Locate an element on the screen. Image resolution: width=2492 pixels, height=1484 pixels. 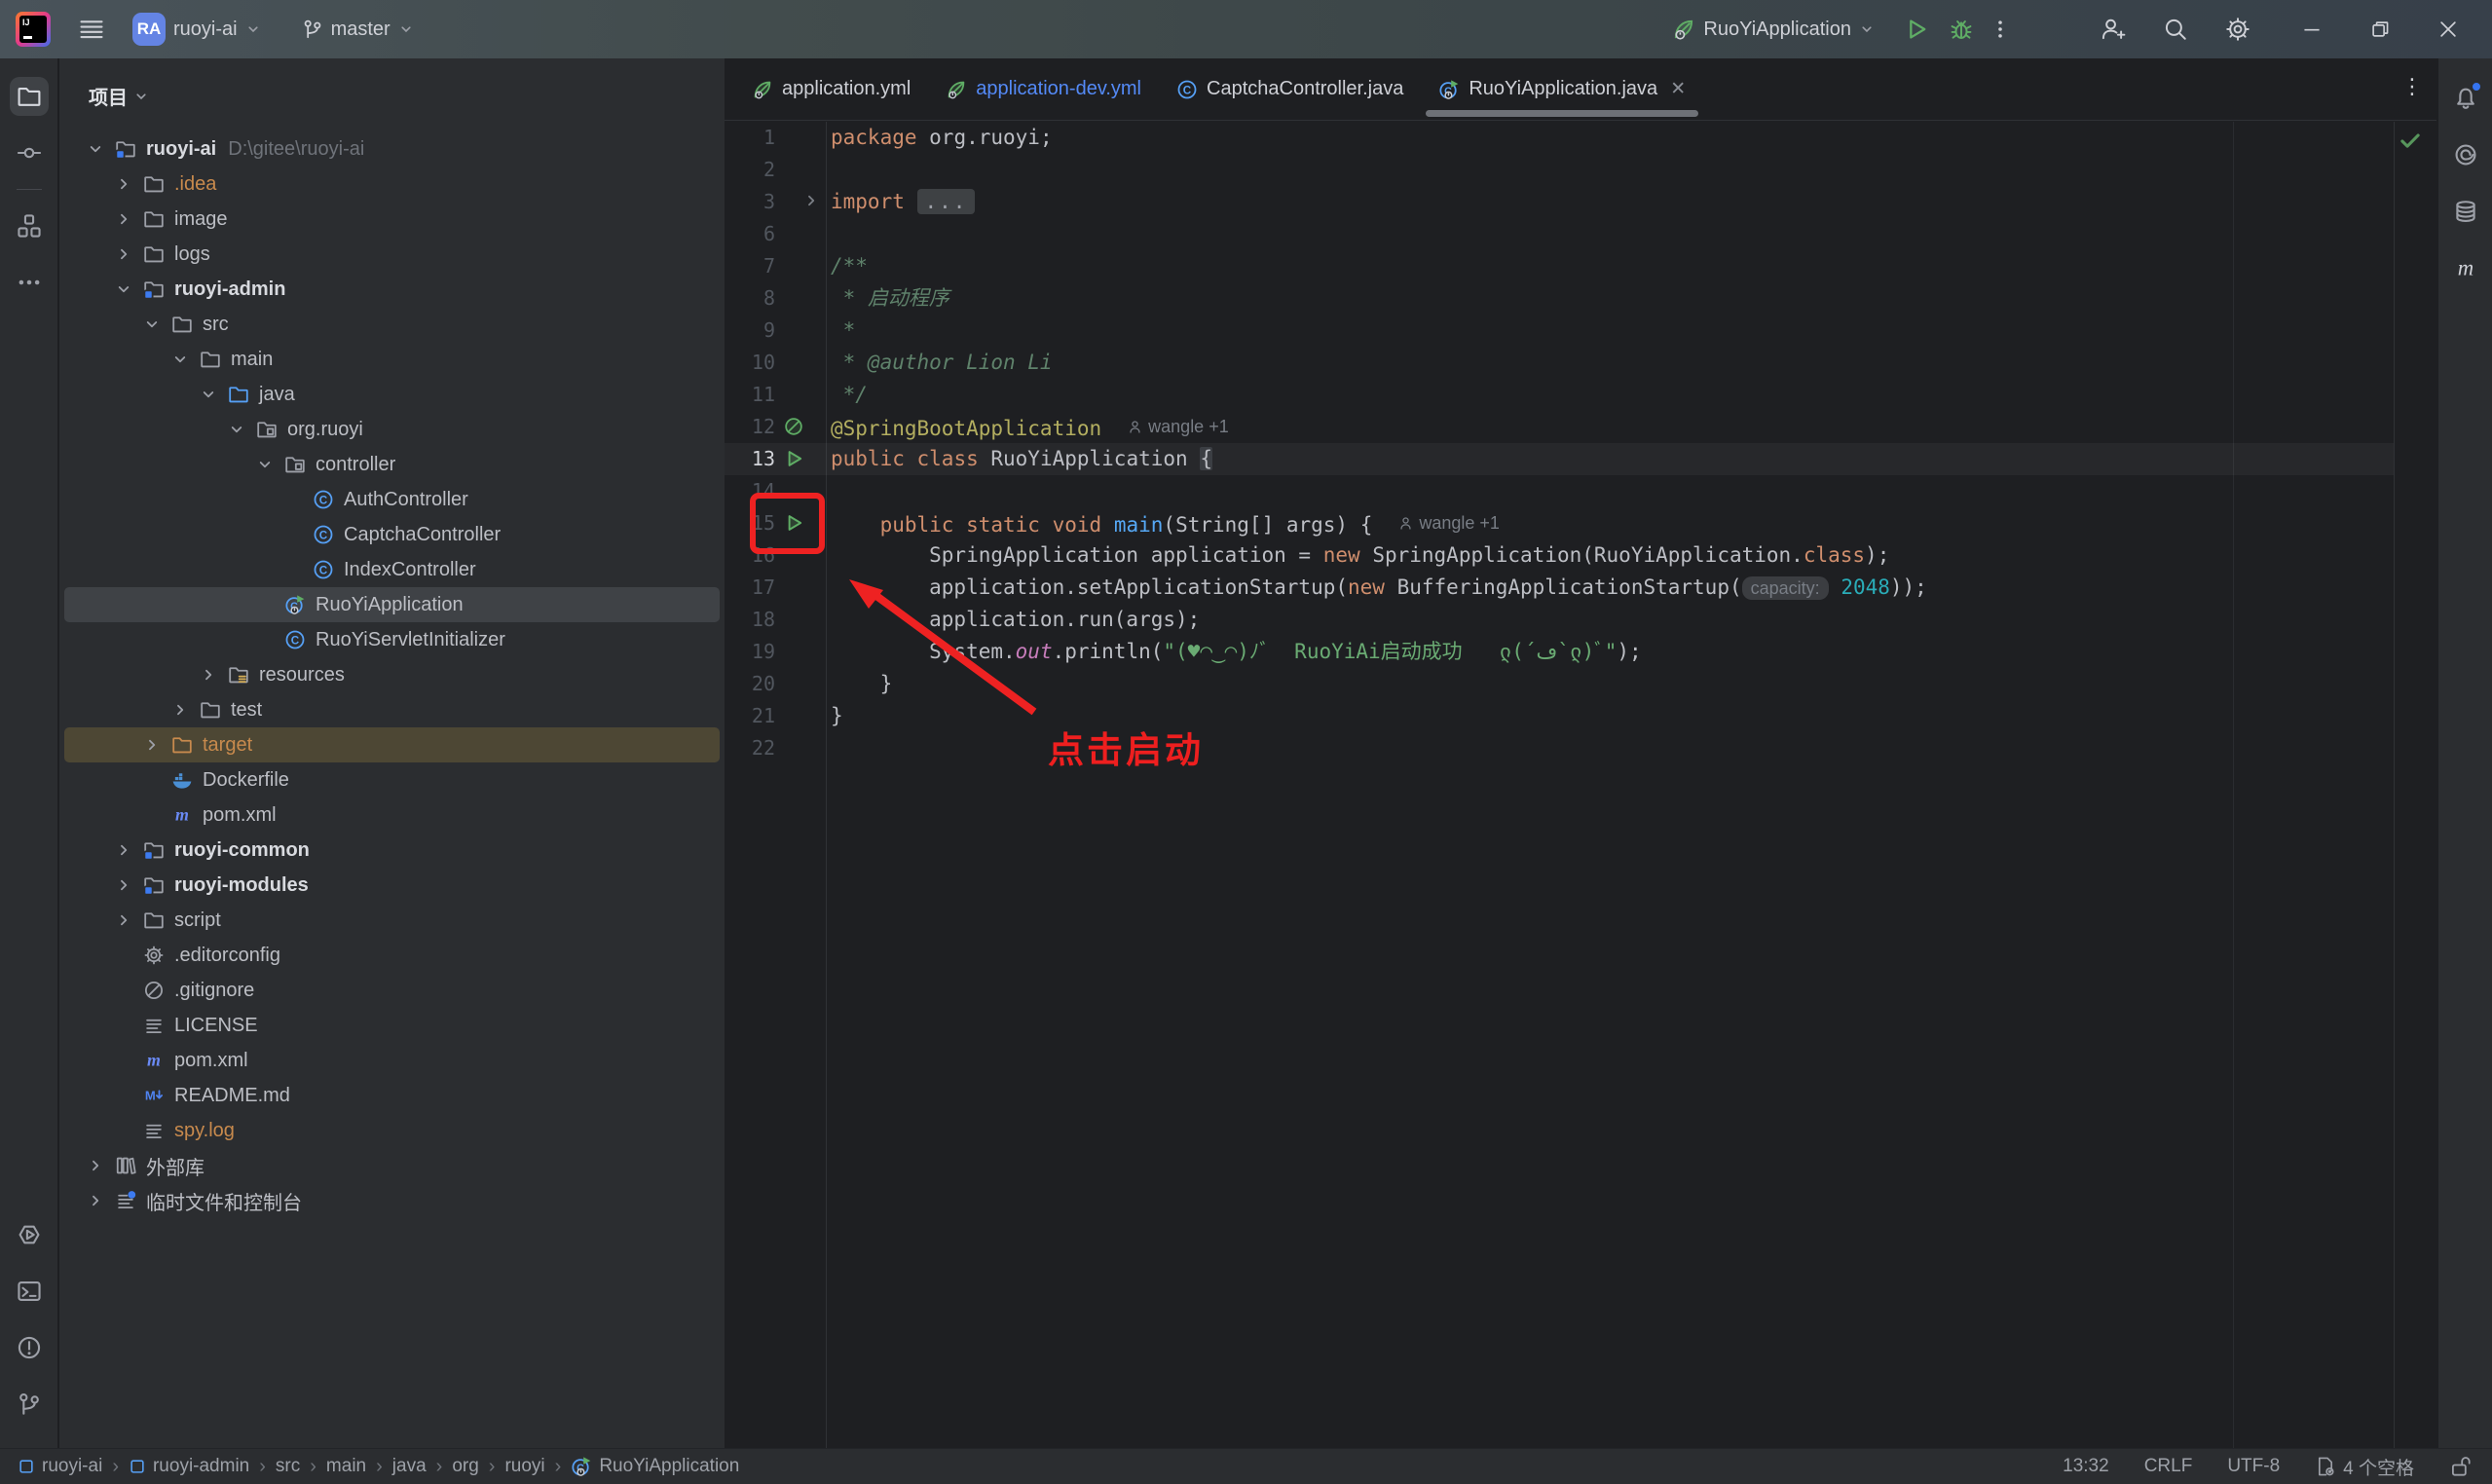
code-line-11: 11 */ is located at coordinates (1559, 395).